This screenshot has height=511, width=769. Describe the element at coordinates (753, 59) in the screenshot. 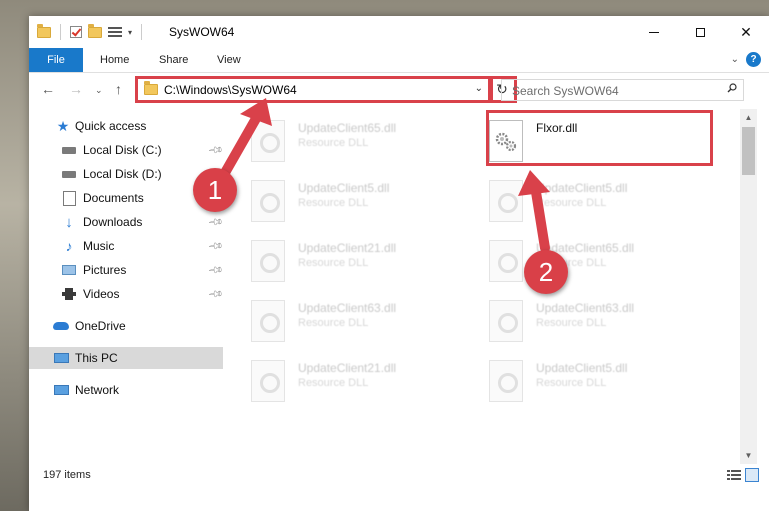

I see `help-icon: ?` at that location.